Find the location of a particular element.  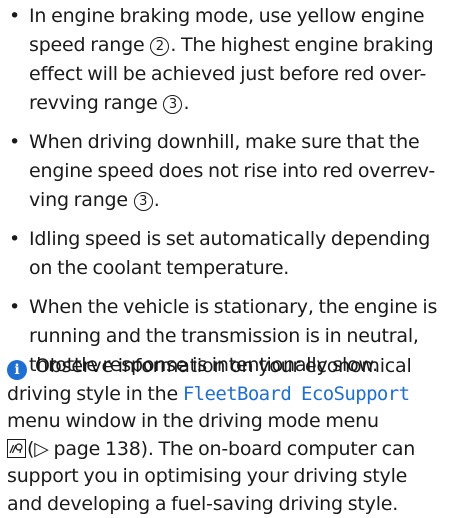

bullet-text: revving range is located at coordinates (95, 103).